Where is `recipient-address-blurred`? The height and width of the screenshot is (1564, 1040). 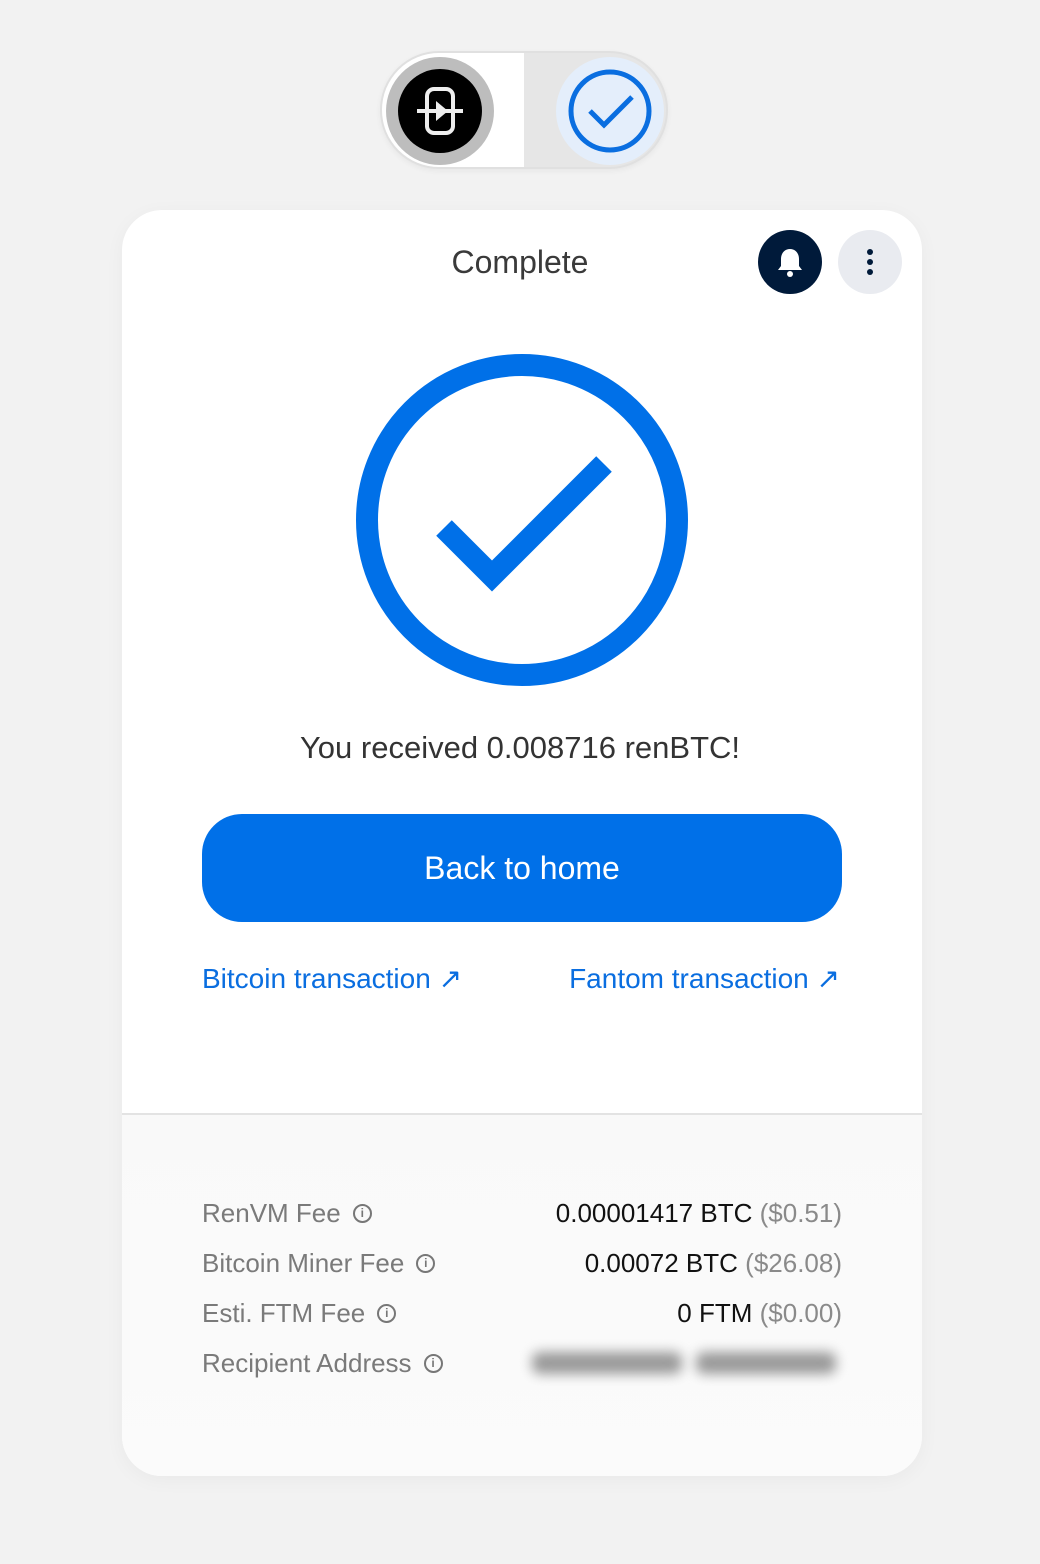 recipient-address-blurred is located at coordinates (687, 1363).